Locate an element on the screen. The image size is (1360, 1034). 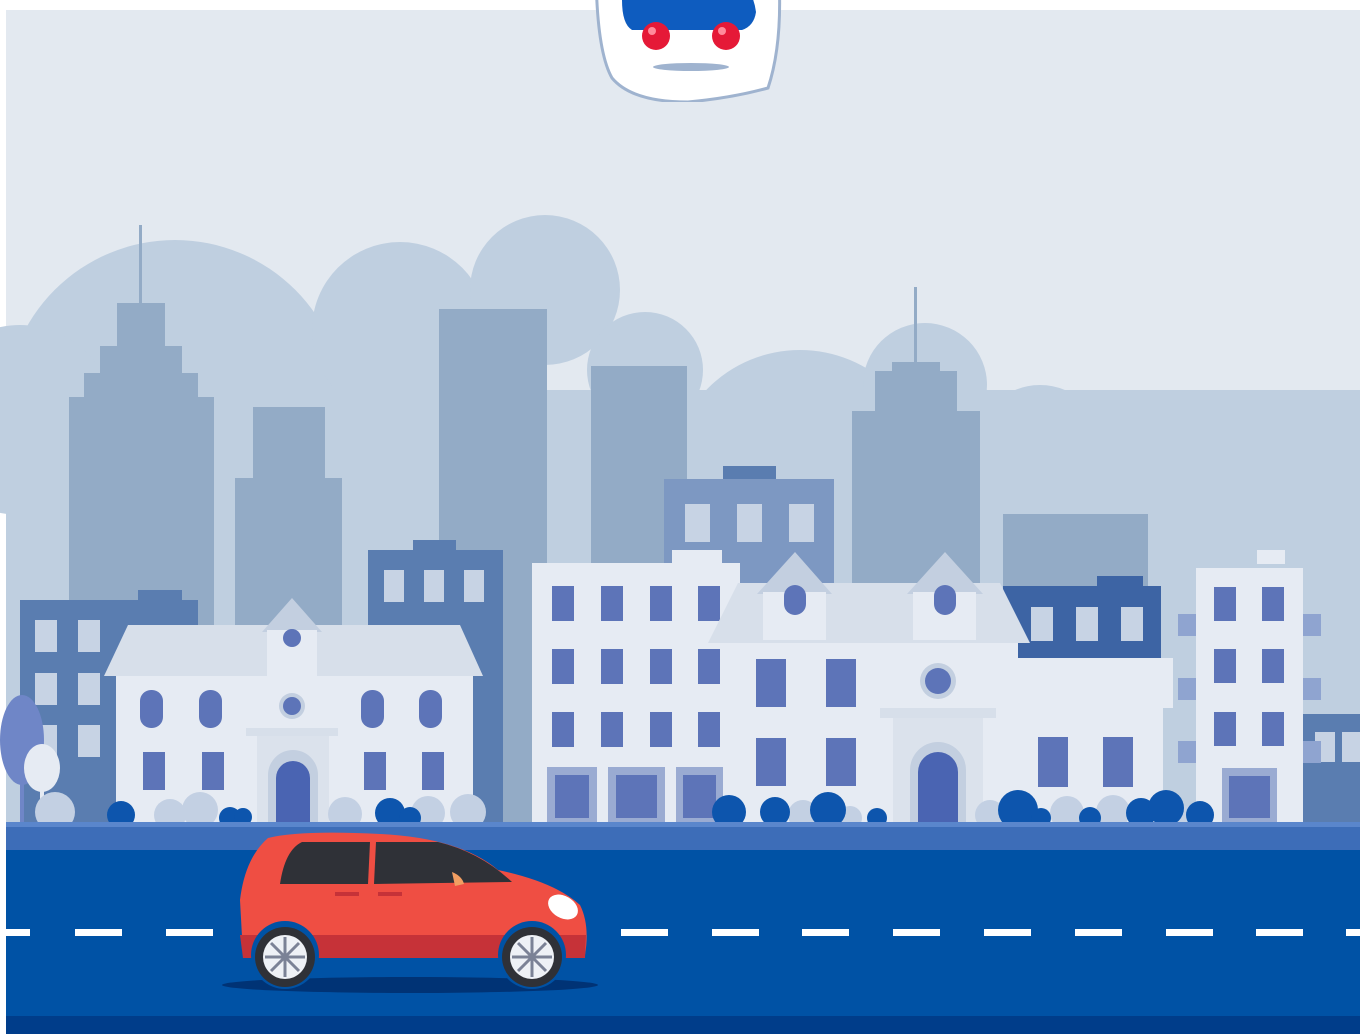
door-handle-front is located at coordinates (390, 894).